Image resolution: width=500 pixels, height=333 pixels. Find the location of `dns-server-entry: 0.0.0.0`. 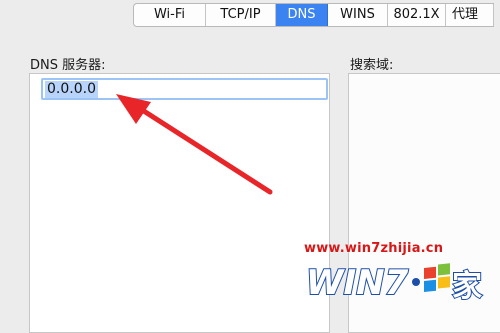

dns-server-entry: 0.0.0.0 is located at coordinates (184, 89).